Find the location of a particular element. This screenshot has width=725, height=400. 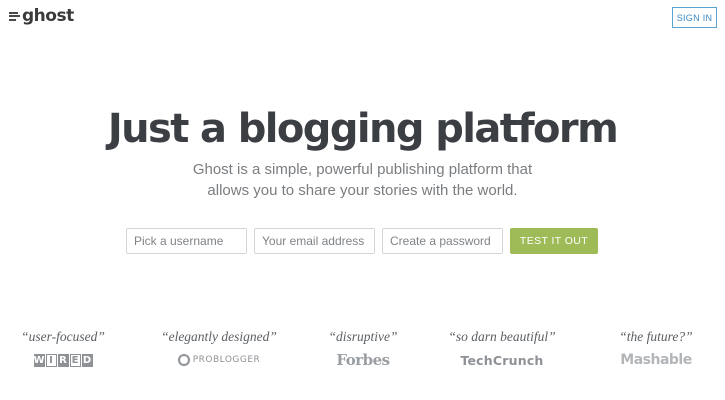

press-quote: “the future?” is located at coordinates (656, 336).